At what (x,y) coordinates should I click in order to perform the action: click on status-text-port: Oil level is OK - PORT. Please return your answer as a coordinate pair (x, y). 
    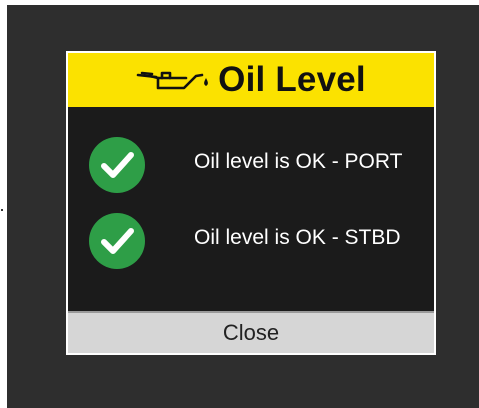
    Looking at the image, I should click on (298, 161).